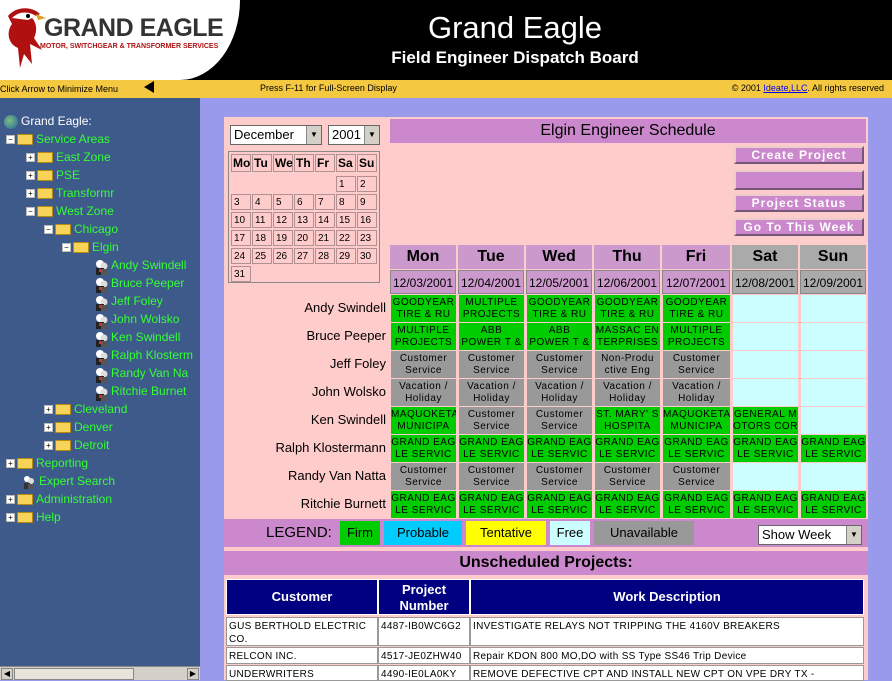 Image resolution: width=892 pixels, height=681 pixels. I want to click on calendar-day: 14, so click(325, 220).